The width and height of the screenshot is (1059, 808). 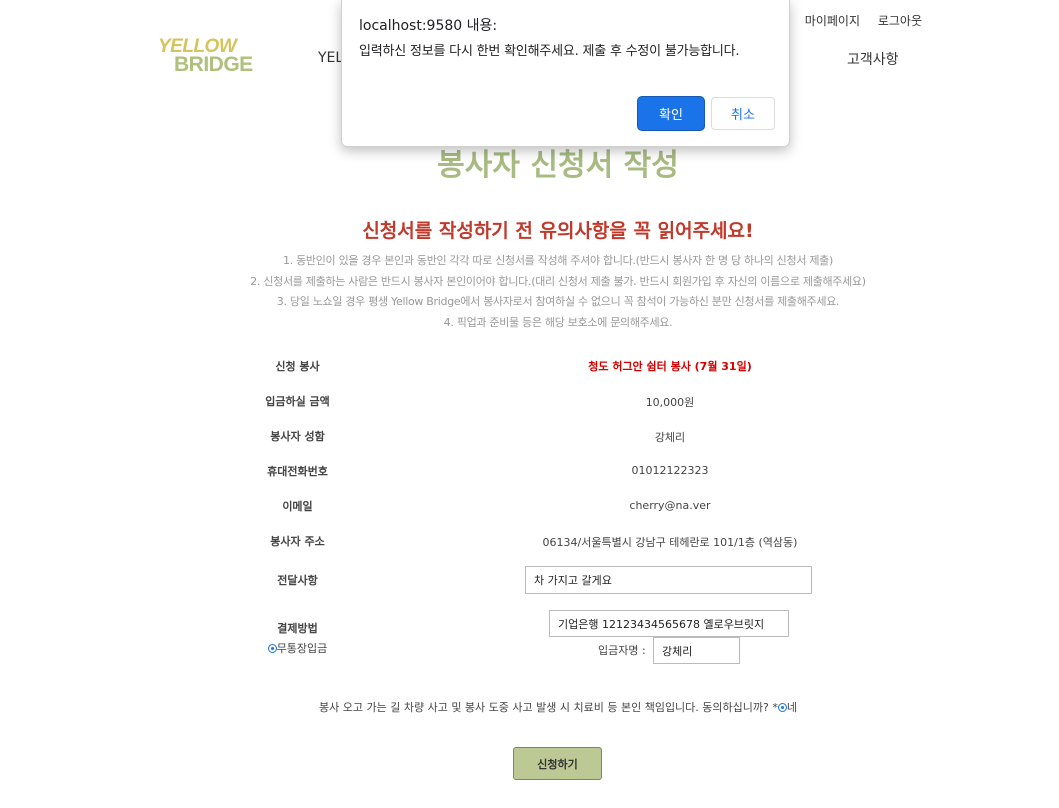 What do you see at coordinates (297, 471) in the screenshot?
I see `phone-label: 휴대전화번호` at bounding box center [297, 471].